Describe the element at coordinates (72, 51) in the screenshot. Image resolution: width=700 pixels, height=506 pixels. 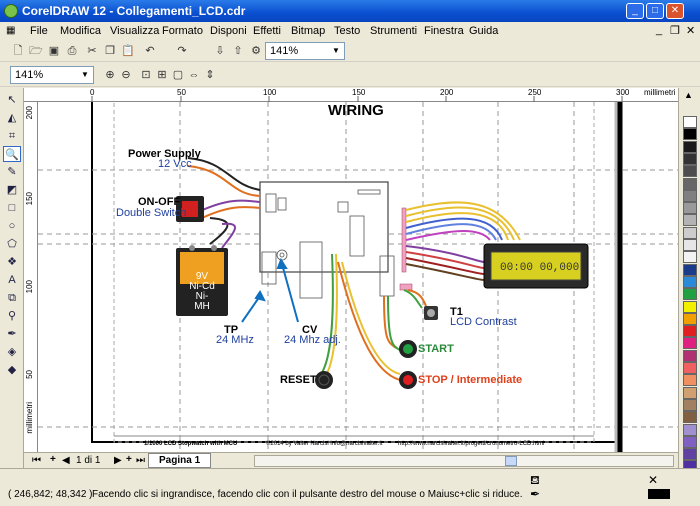
I see `print-icon: ⎙` at that location.